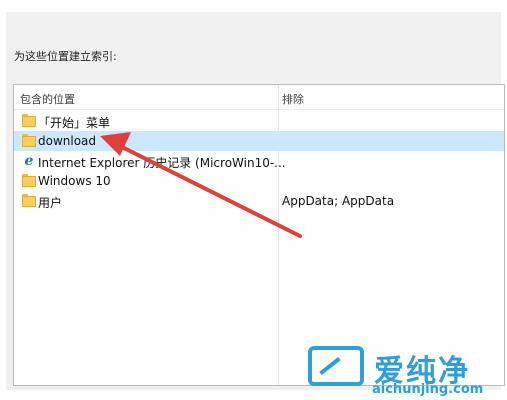  What do you see at coordinates (404, 372) in the screenshot?
I see `watermark: 爱纯净 aichunjing.com` at bounding box center [404, 372].